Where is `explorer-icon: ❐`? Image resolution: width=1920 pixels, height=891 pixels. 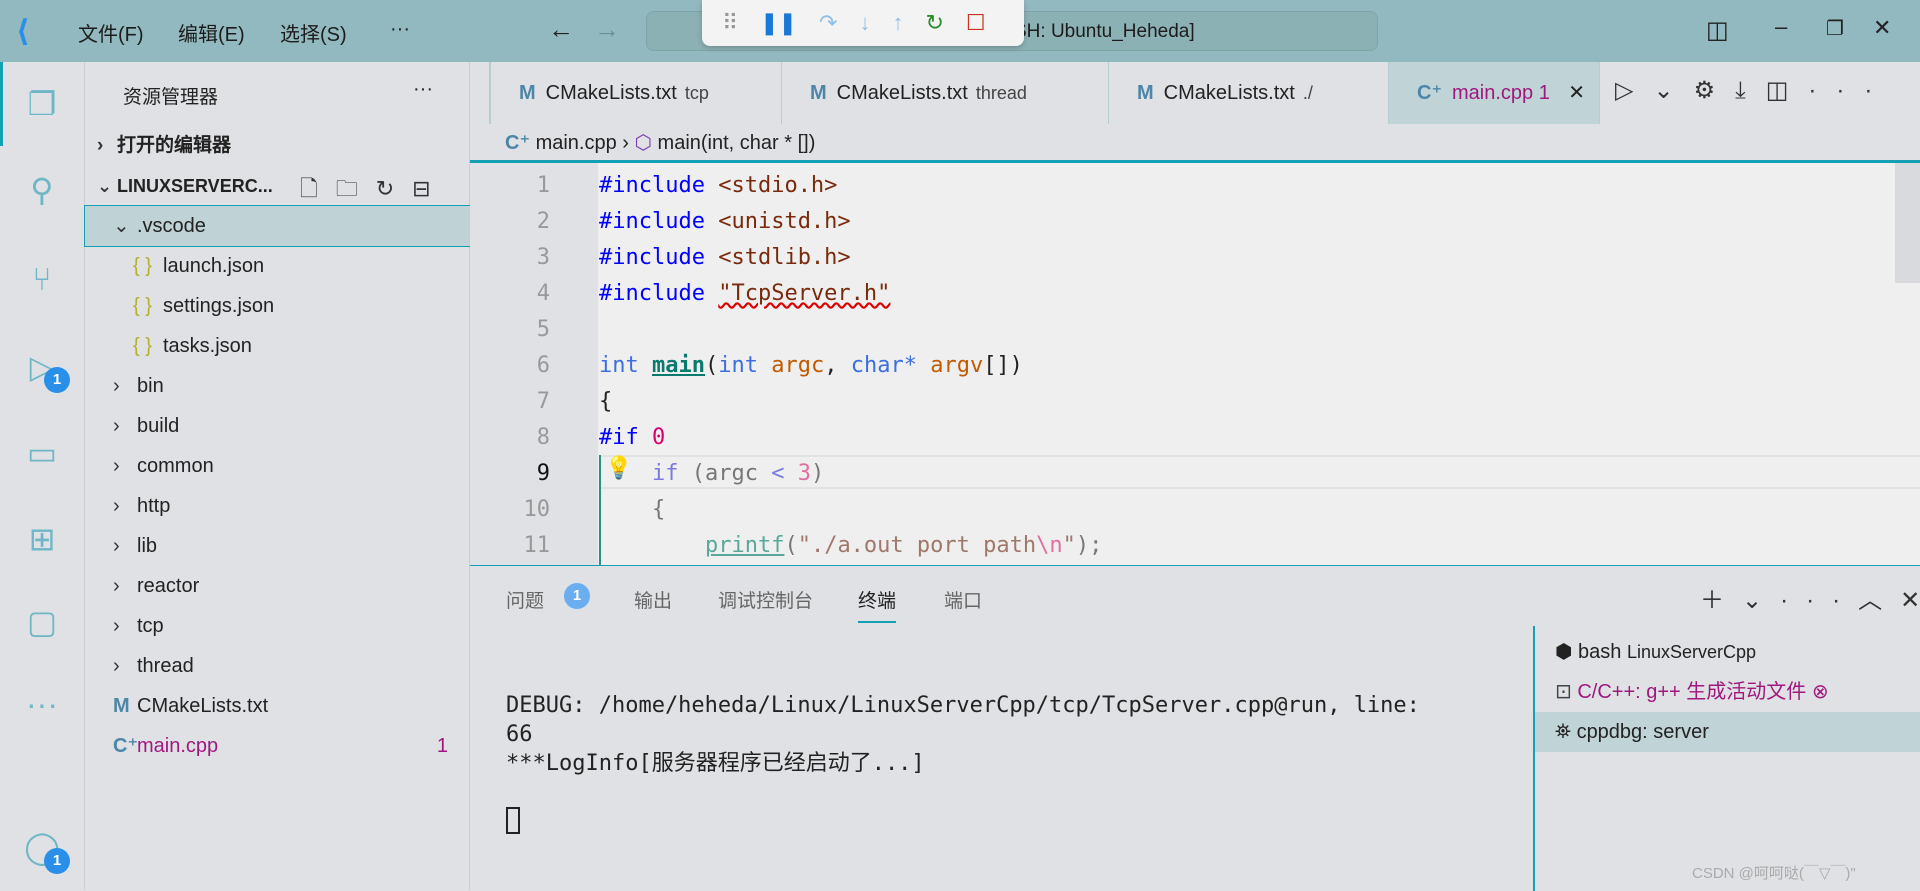
explorer-icon: ❐ is located at coordinates (42, 104).